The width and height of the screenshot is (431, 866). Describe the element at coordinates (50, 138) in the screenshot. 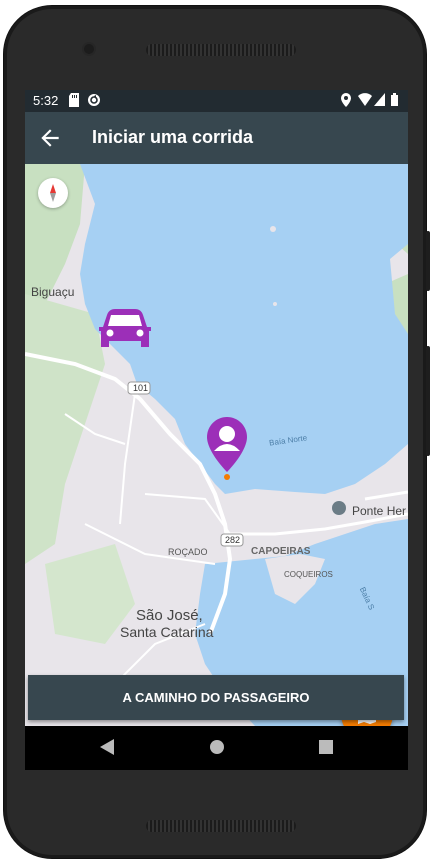

I see `arrow-back-icon` at that location.